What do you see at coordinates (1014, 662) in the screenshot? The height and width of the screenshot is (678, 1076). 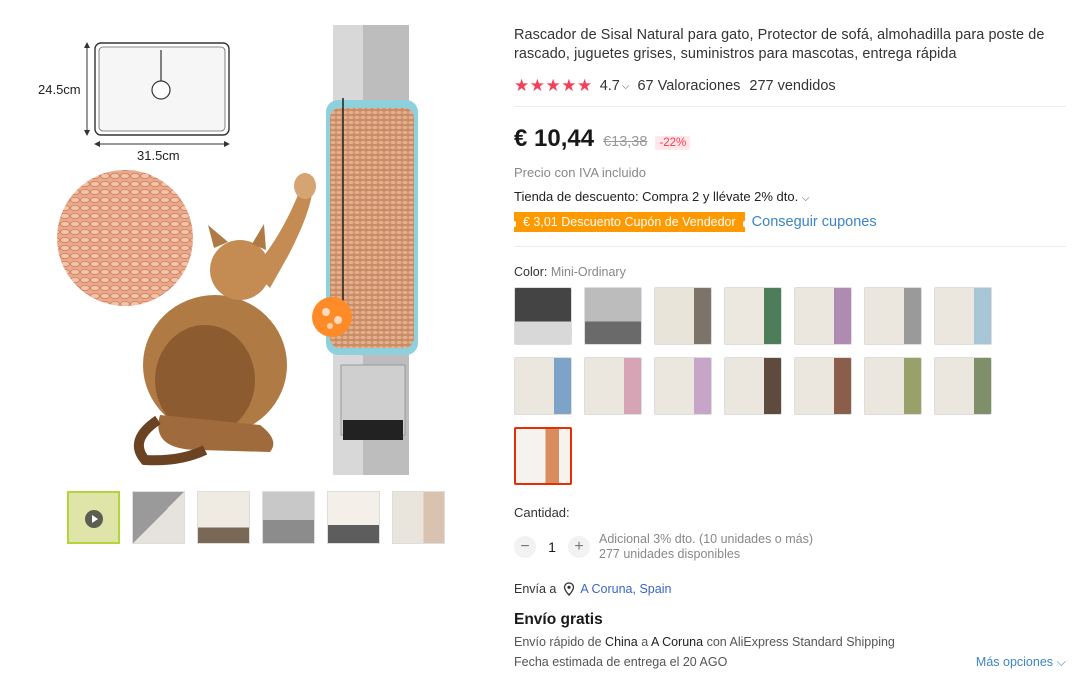 I see `more-options-label: Más opciones` at bounding box center [1014, 662].